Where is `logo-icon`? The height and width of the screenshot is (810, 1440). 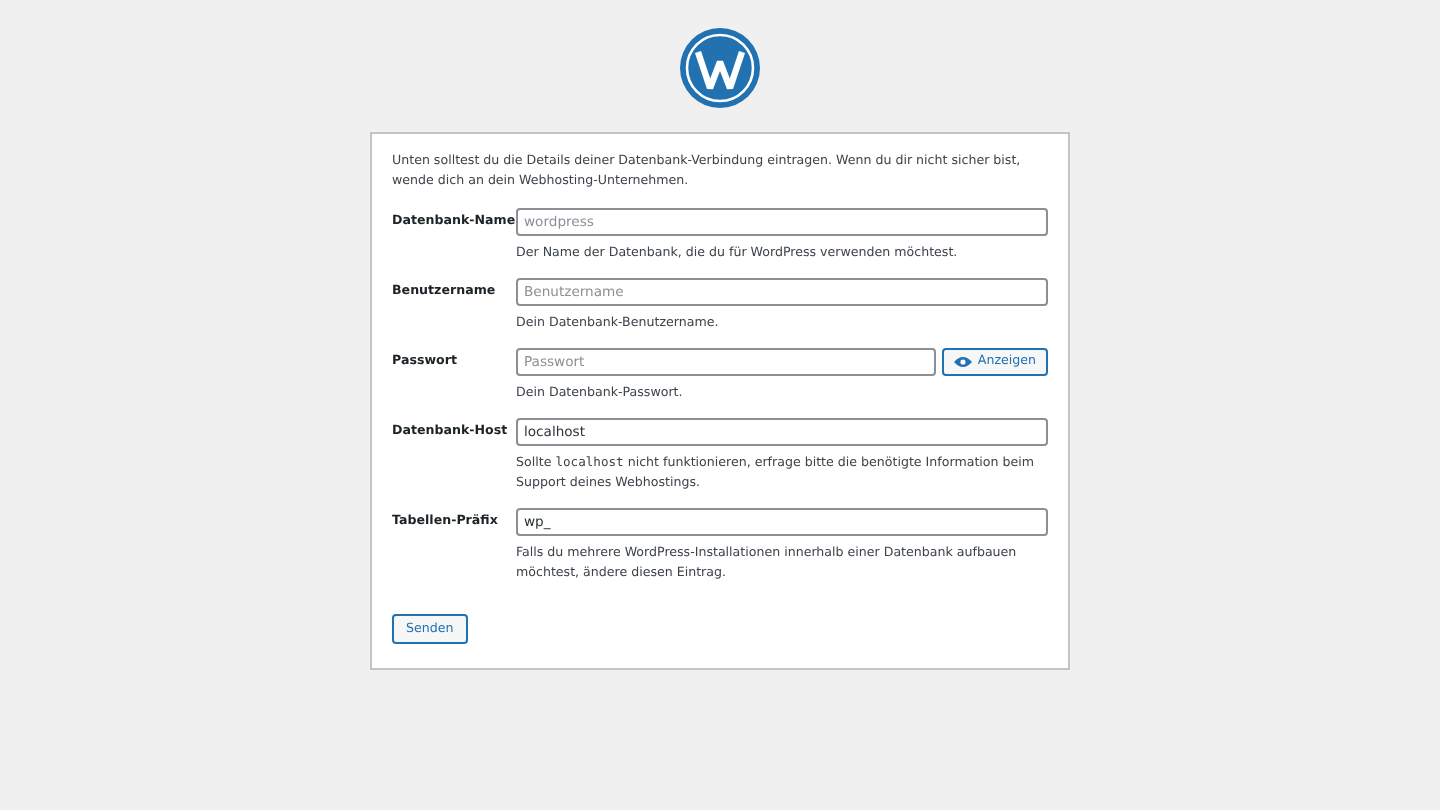 logo-icon is located at coordinates (720, 68).